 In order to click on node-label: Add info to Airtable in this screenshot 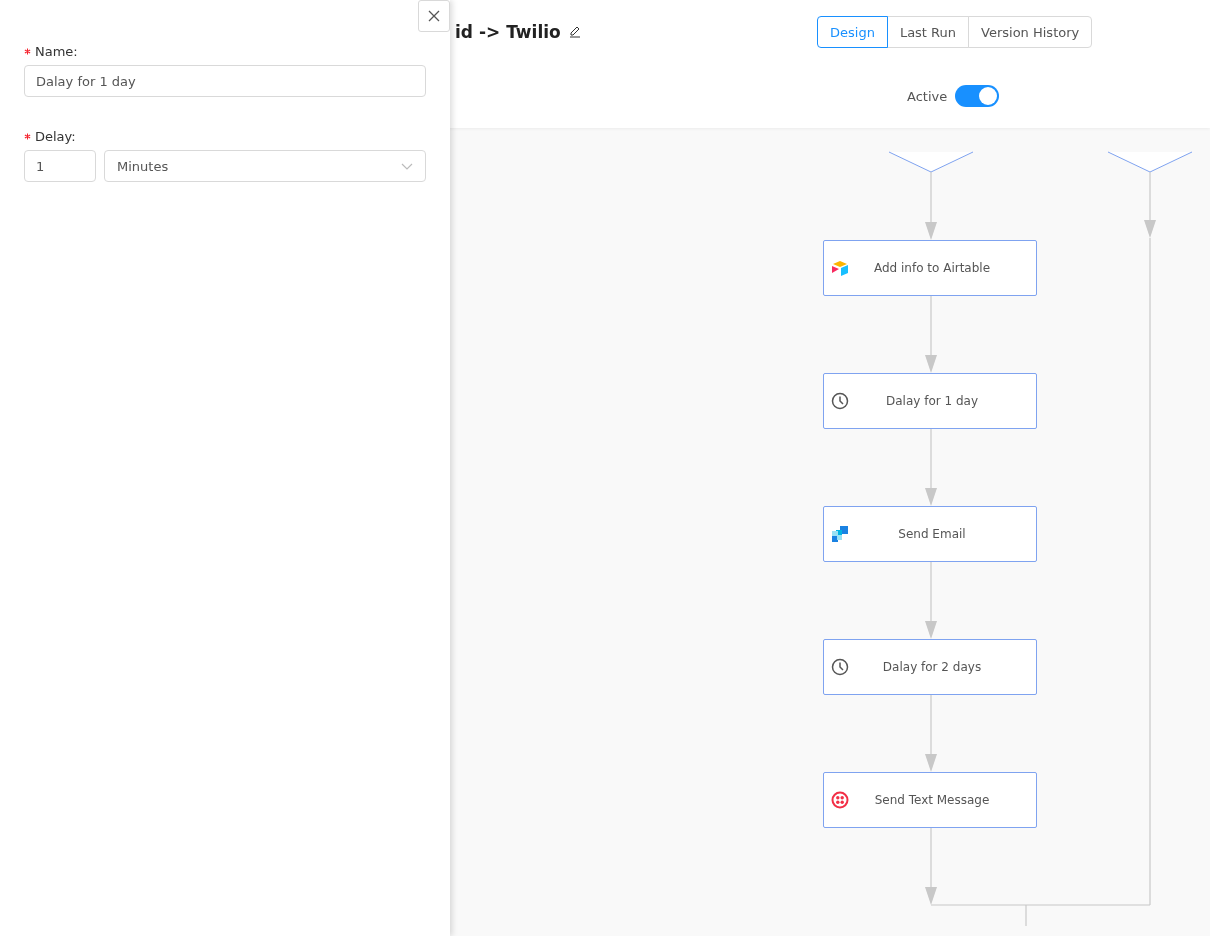, I will do `click(932, 268)`.